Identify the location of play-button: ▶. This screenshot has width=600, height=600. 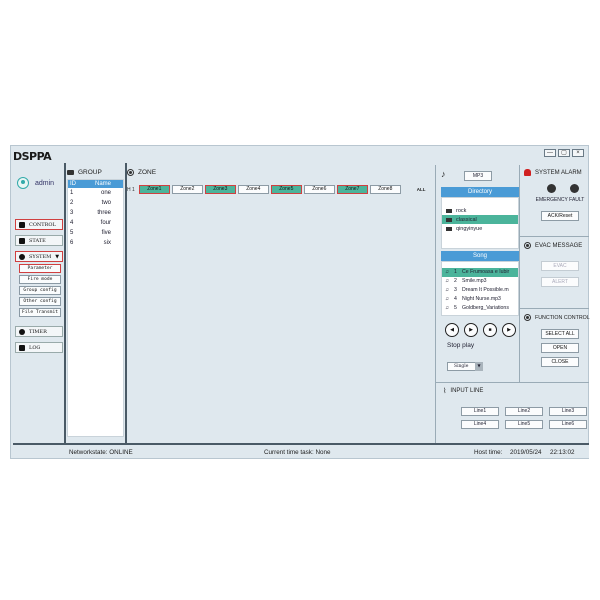
(471, 330).